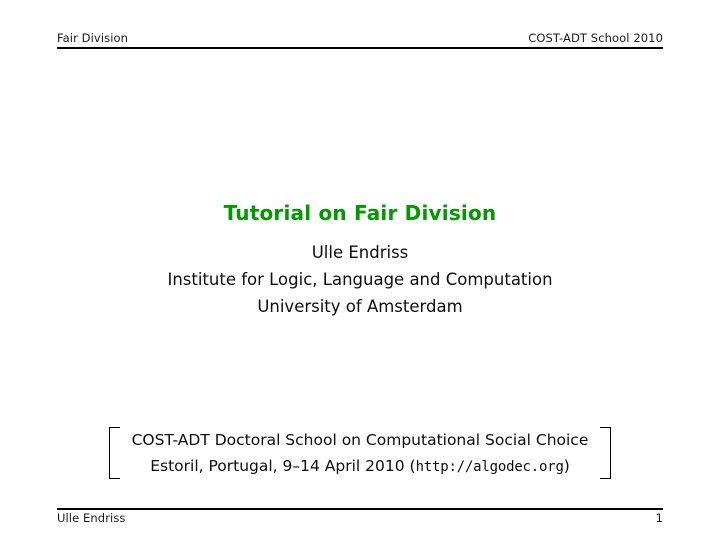 The height and width of the screenshot is (557, 720). Describe the element at coordinates (595, 38) in the screenshot. I see `header-right-event: COST-ADT School 2010` at that location.